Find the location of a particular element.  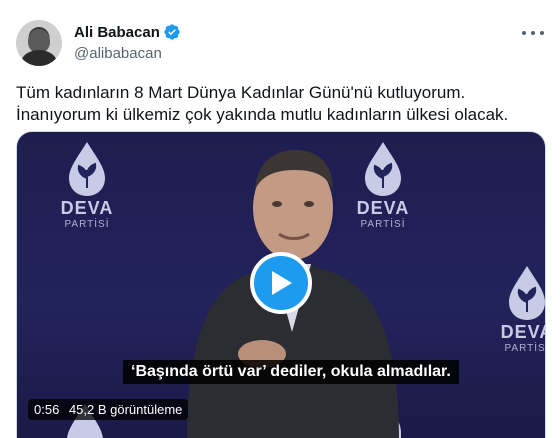

avatar is located at coordinates (39, 43).